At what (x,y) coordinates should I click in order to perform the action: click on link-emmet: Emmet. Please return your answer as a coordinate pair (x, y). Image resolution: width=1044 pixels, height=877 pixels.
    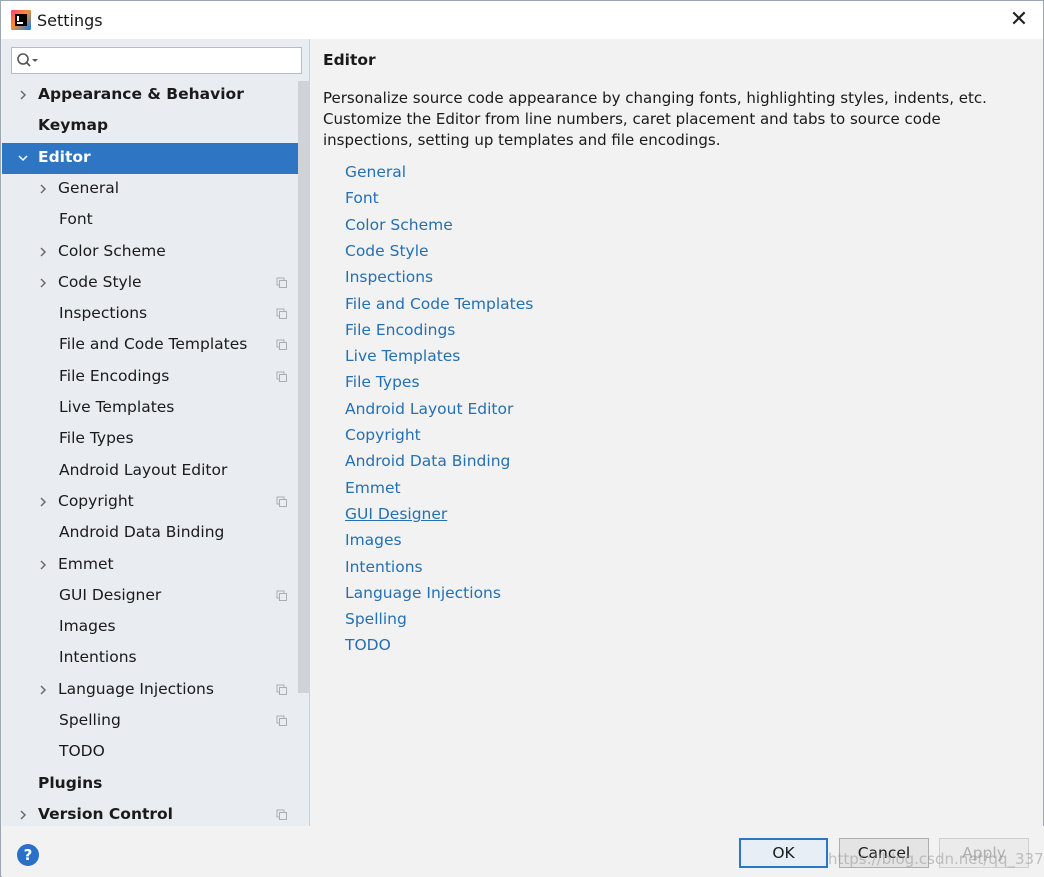
    Looking at the image, I should click on (373, 488).